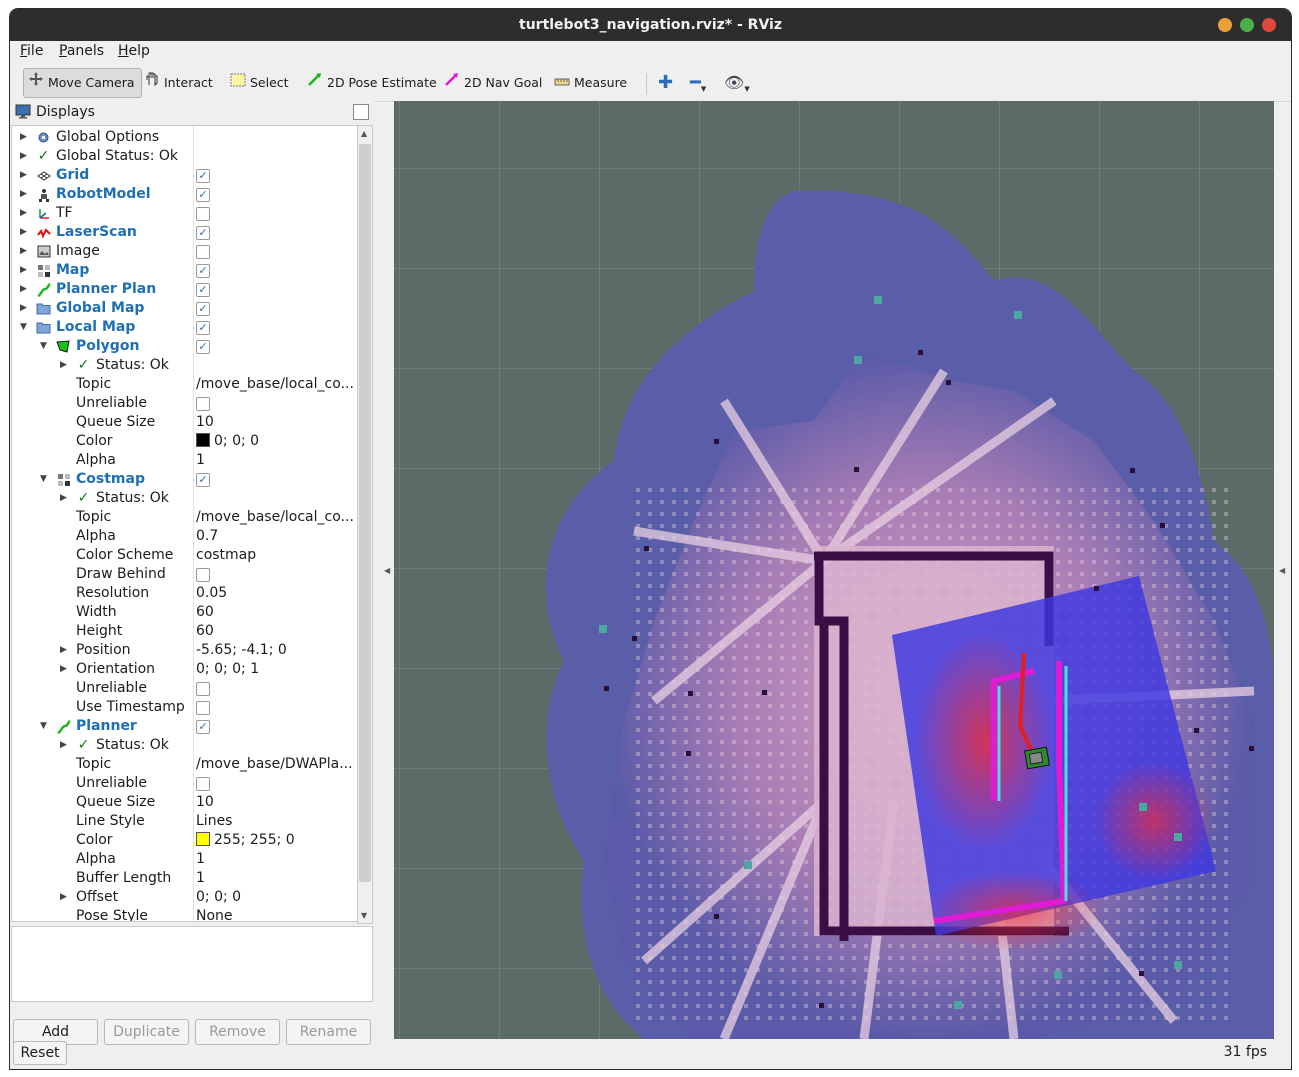 The image size is (1299, 1077). I want to click on tree-row-color: Color 0; 0; 0, so click(185, 441).